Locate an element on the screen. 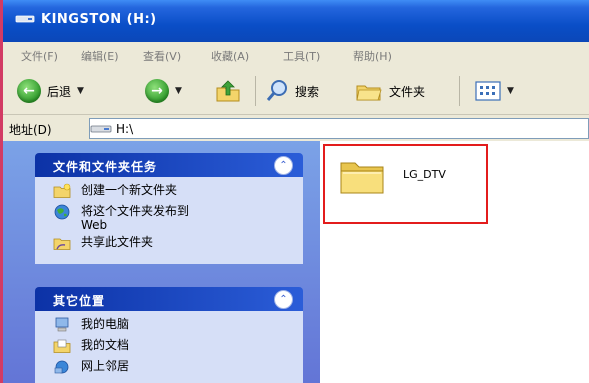 The height and width of the screenshot is (383, 589). menu-favorites: 收藏(A) is located at coordinates (230, 56).